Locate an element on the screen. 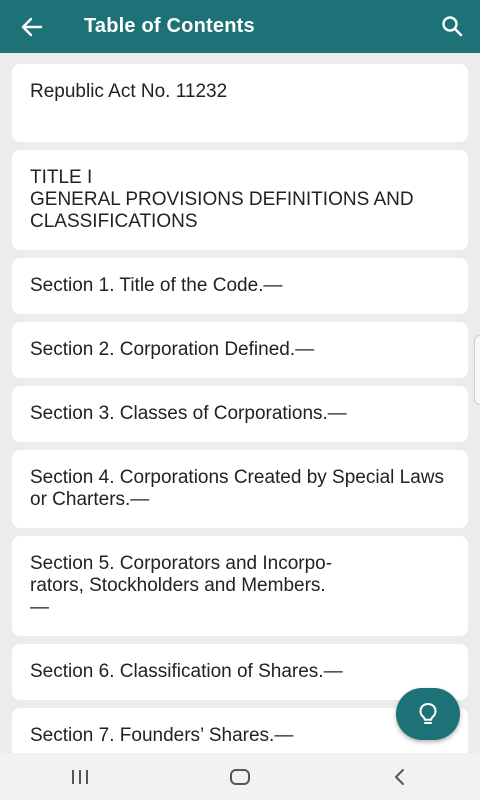  scroll-handle is located at coordinates (477, 370).